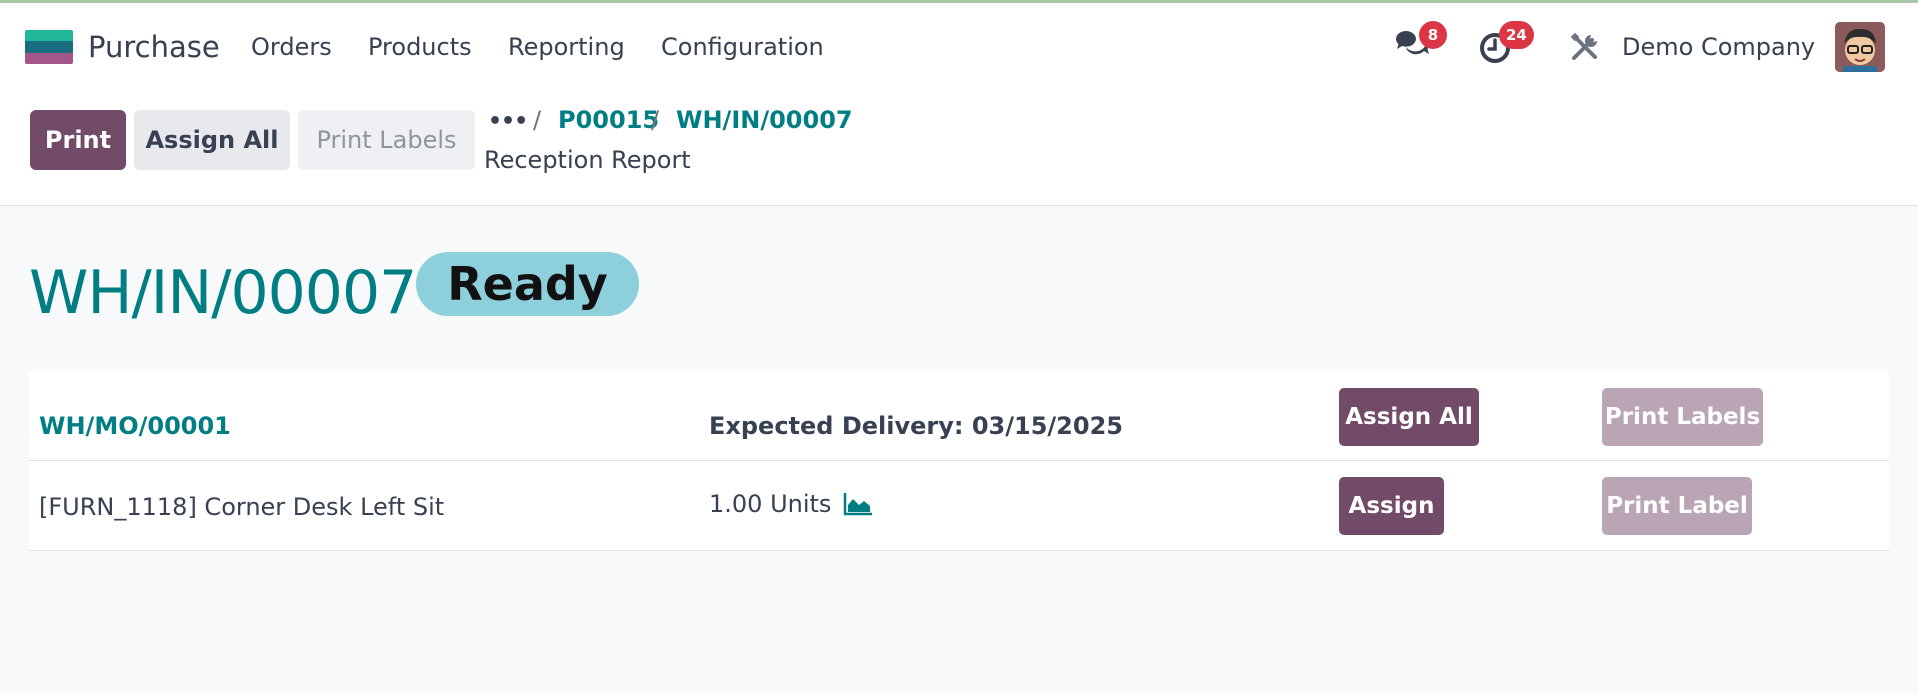 This screenshot has height=693, width=1918. Describe the element at coordinates (1409, 417) in the screenshot. I see `group-assign-all-button: Assign All` at that location.